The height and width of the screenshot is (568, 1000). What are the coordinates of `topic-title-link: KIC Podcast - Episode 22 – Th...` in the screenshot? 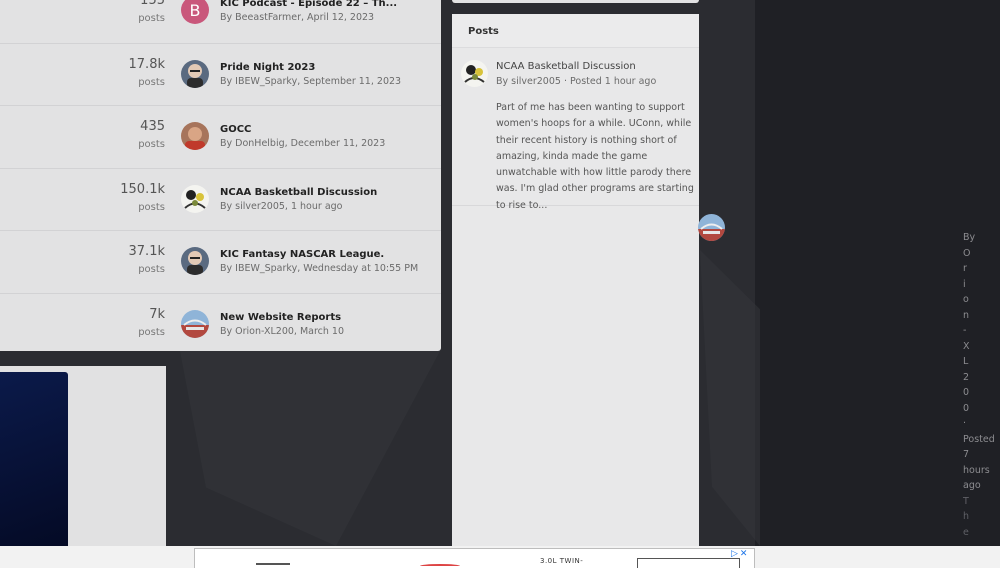 It's located at (308, 4).